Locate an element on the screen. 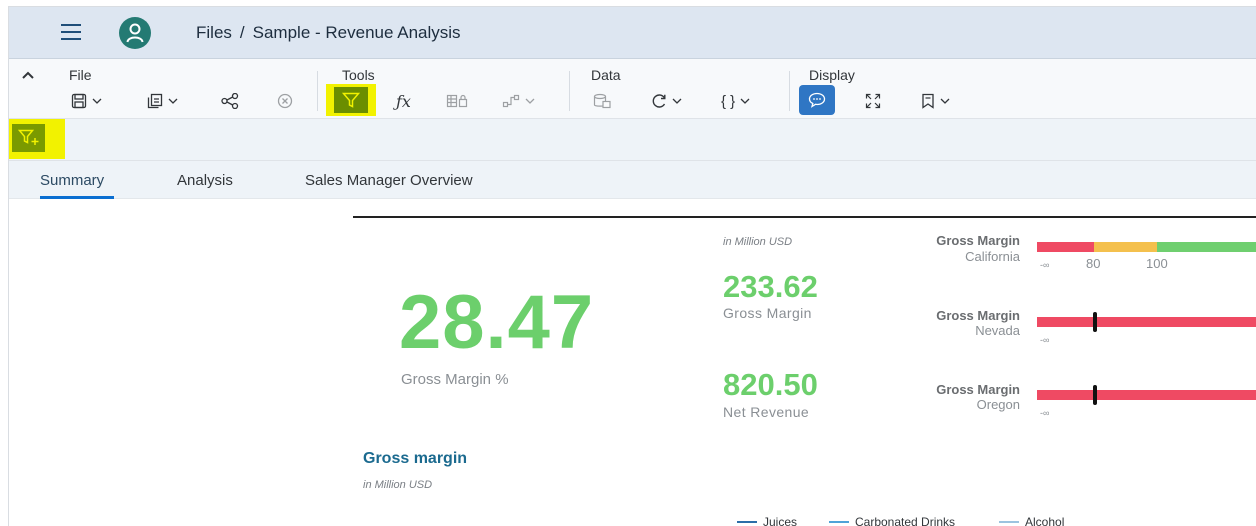 The height and width of the screenshot is (526, 1256). data-source-button is located at coordinates (602, 101).